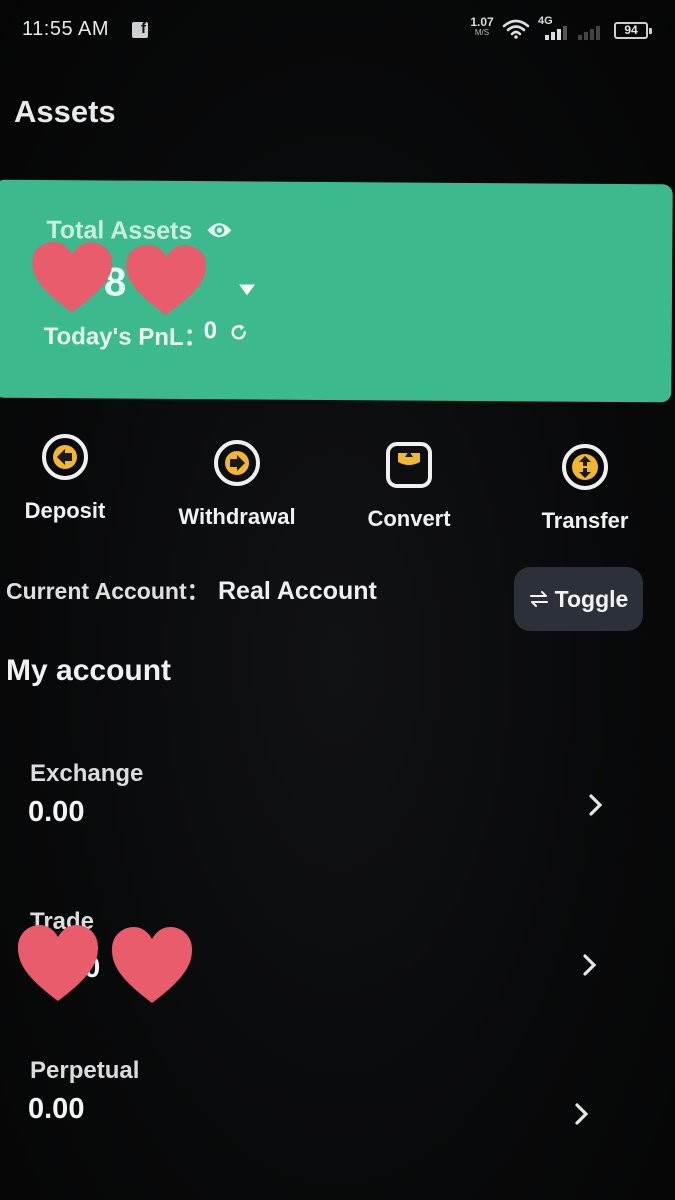  I want to click on deposit-icon, so click(65, 457).